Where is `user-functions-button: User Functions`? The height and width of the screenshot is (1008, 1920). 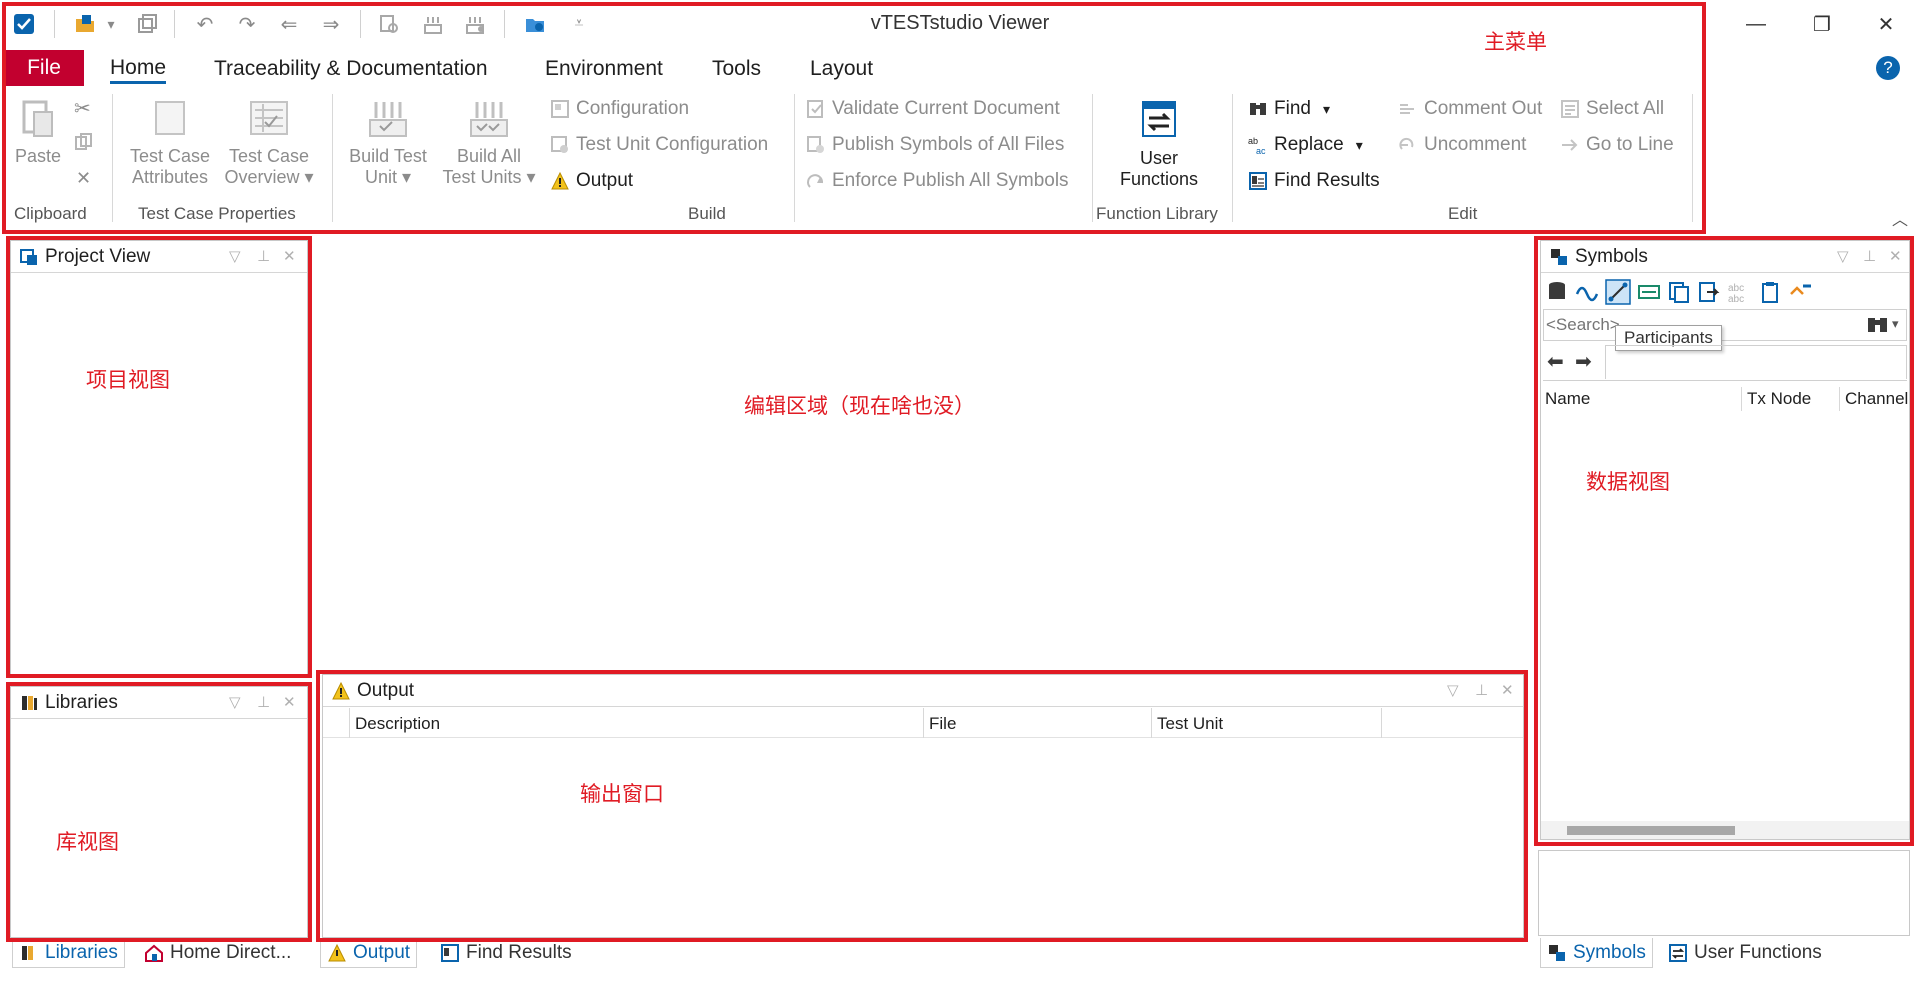
user-functions-button: User Functions is located at coordinates (1159, 144).